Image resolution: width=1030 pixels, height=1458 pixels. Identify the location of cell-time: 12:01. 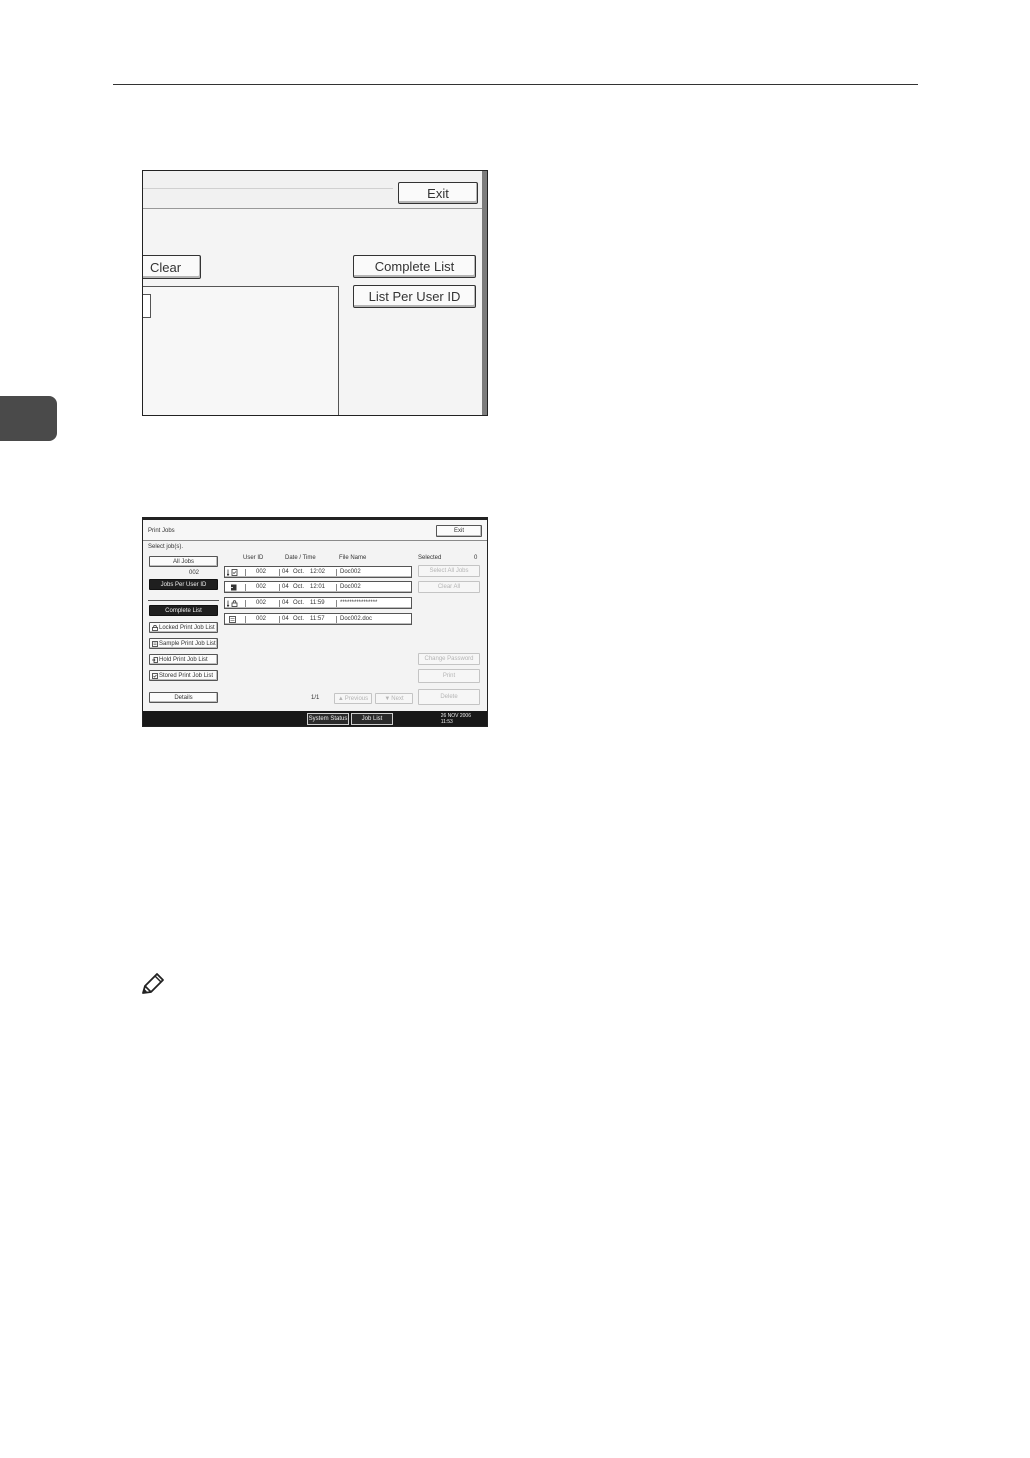
(318, 587).